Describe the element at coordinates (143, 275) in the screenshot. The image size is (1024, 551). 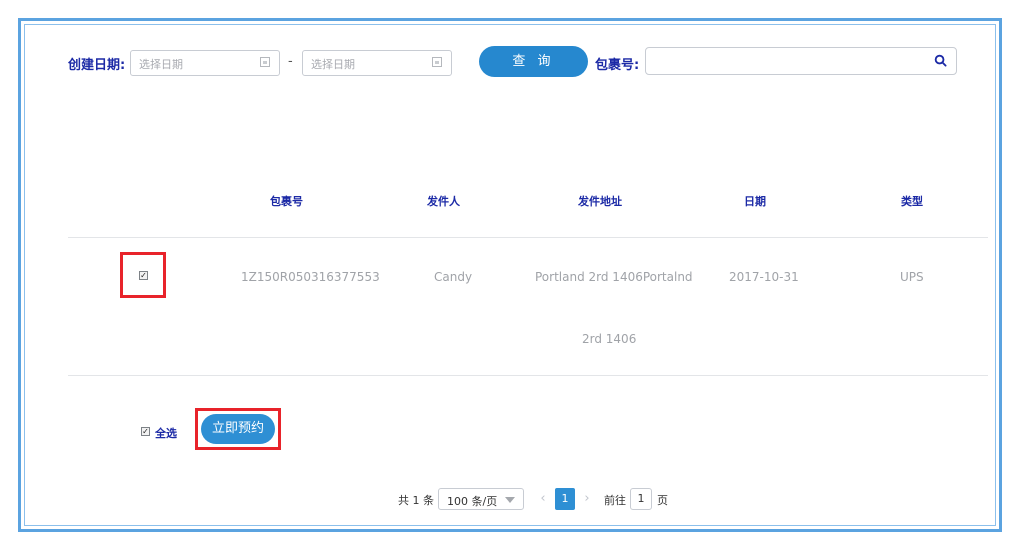
I see `row-checkbox: ✓` at that location.